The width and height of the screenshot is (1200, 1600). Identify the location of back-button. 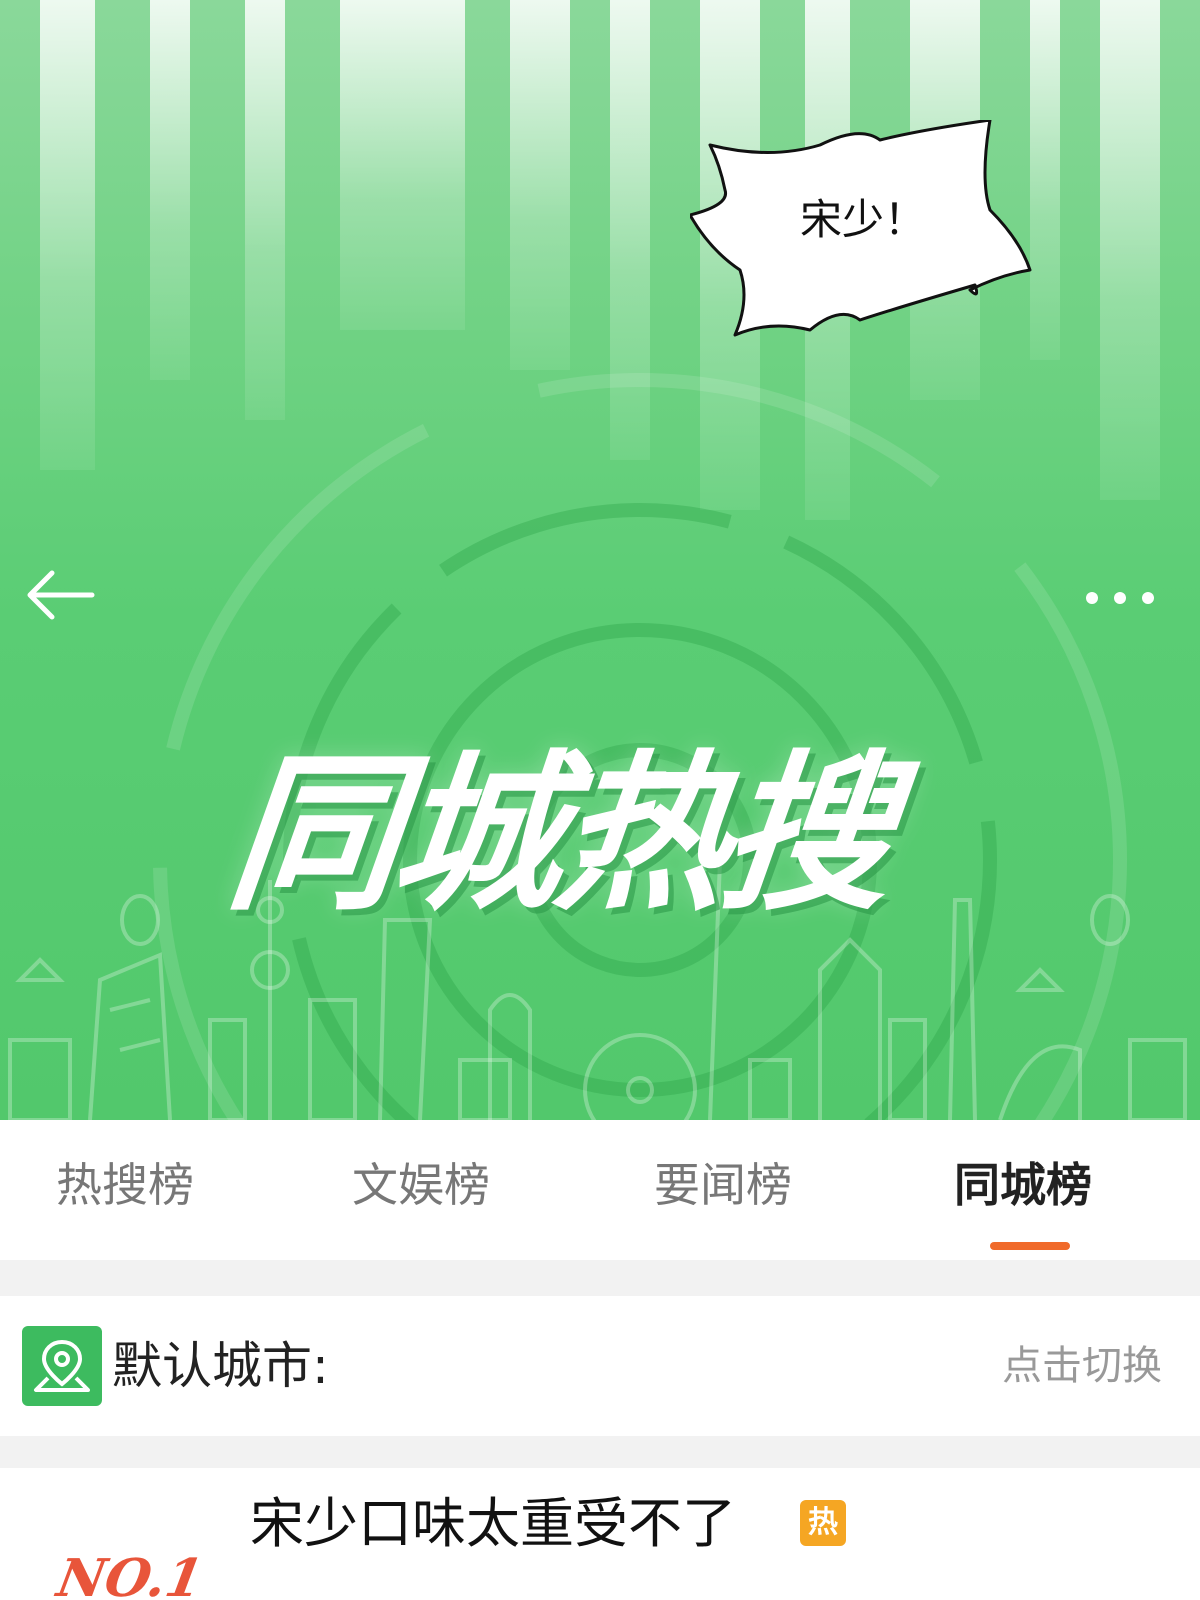
(60, 595).